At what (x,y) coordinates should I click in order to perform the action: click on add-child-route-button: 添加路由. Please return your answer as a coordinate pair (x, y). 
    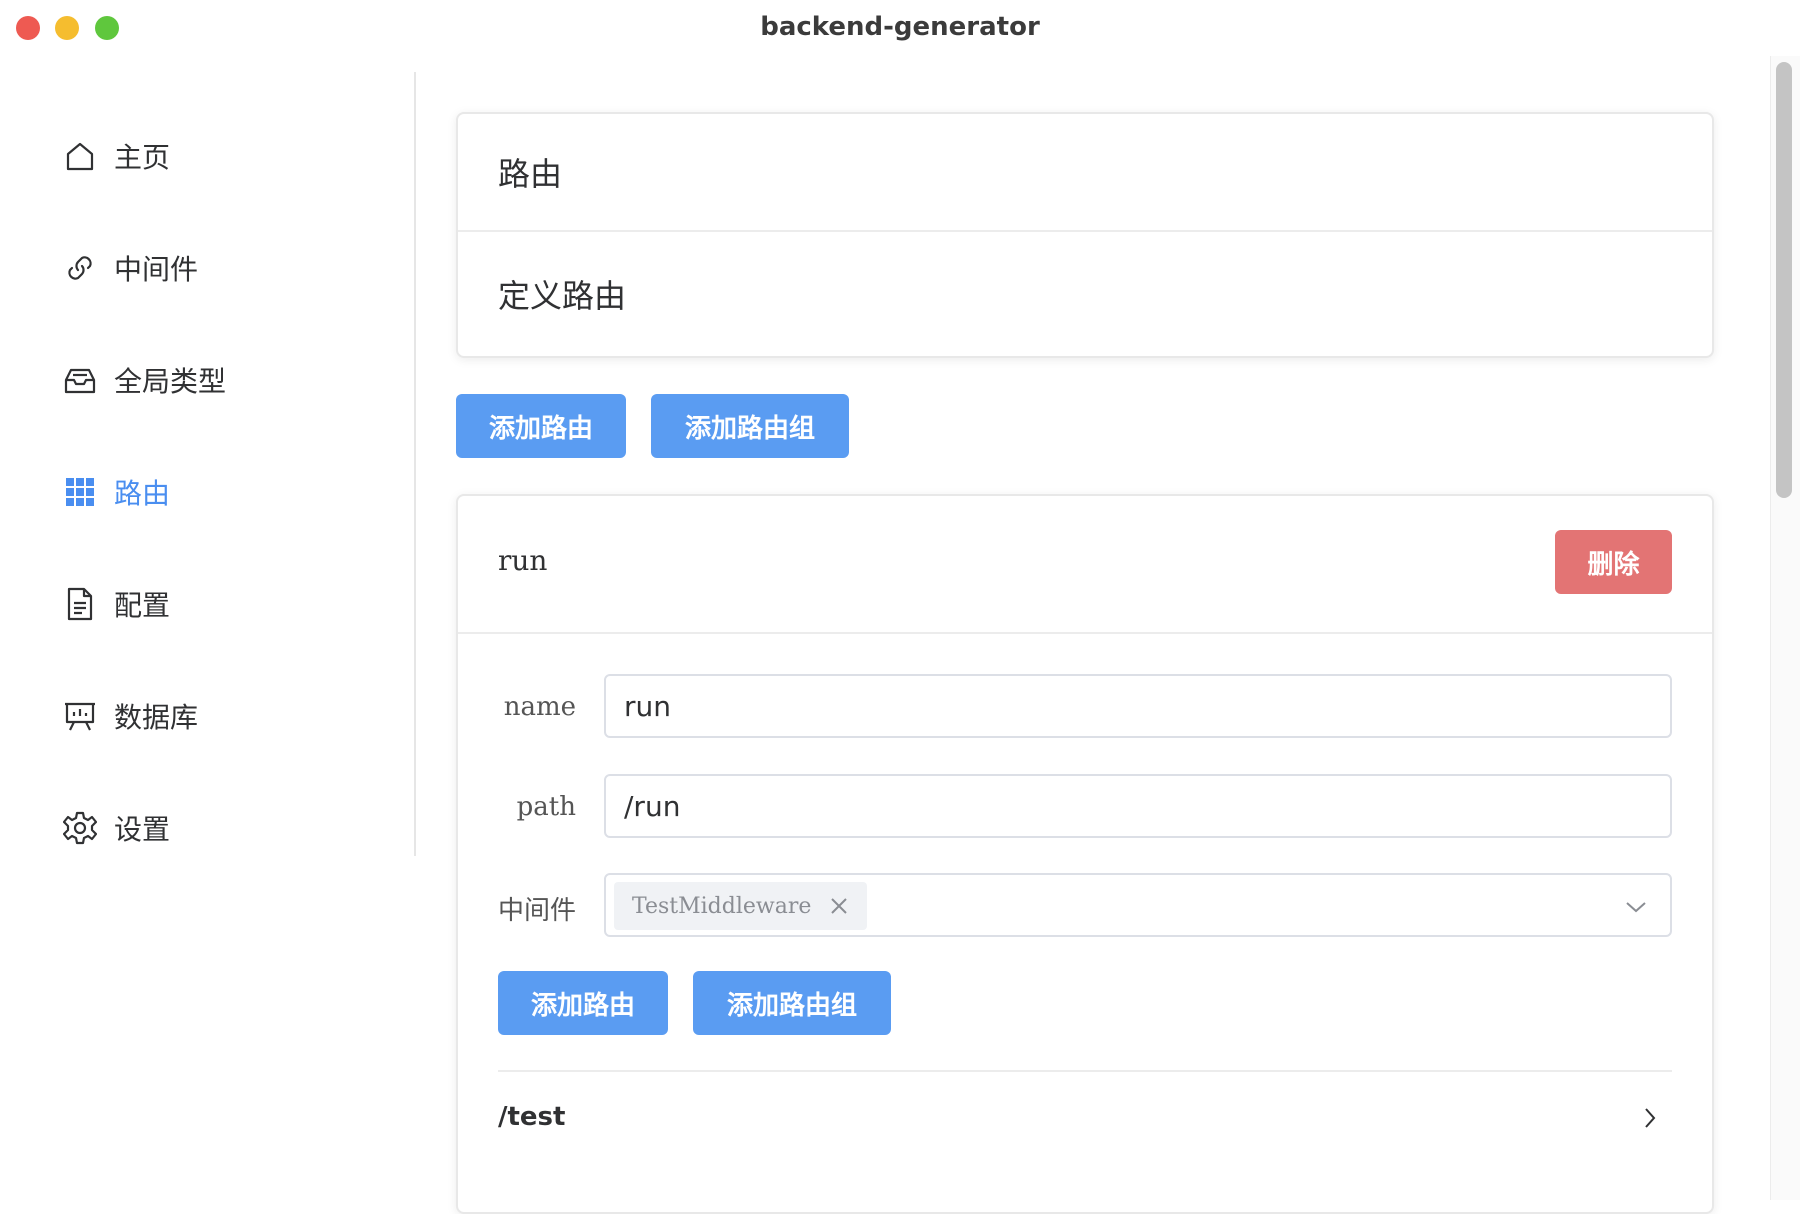
    Looking at the image, I should click on (583, 1003).